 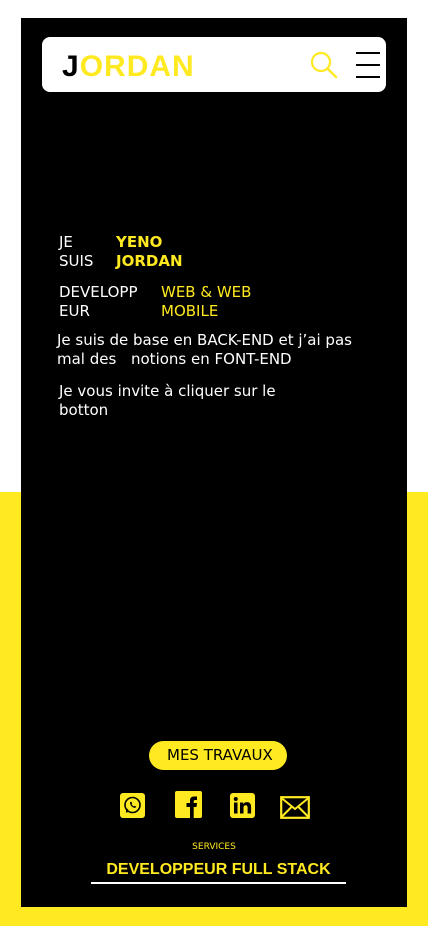 What do you see at coordinates (242, 805) in the screenshot?
I see `linkedin-icon` at bounding box center [242, 805].